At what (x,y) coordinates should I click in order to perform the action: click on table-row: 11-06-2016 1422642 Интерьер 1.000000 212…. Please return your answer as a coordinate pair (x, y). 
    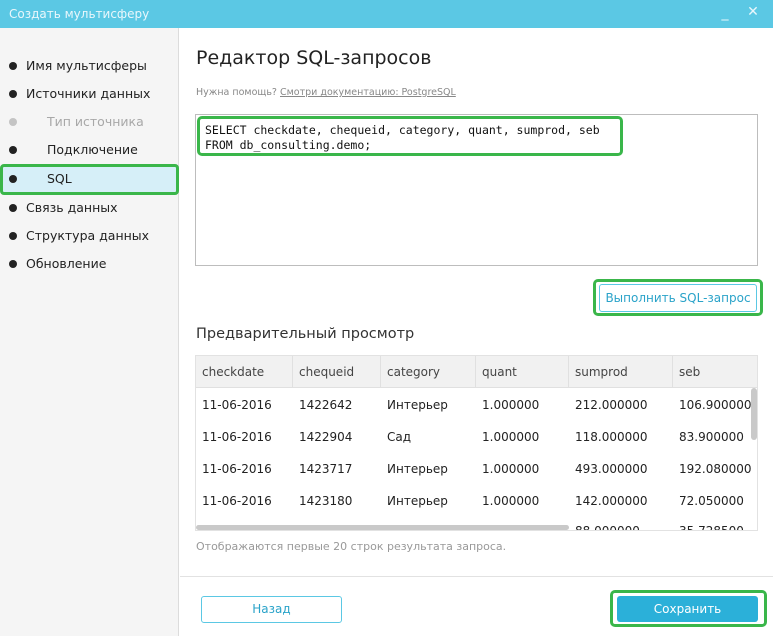
    Looking at the image, I should click on (476, 405).